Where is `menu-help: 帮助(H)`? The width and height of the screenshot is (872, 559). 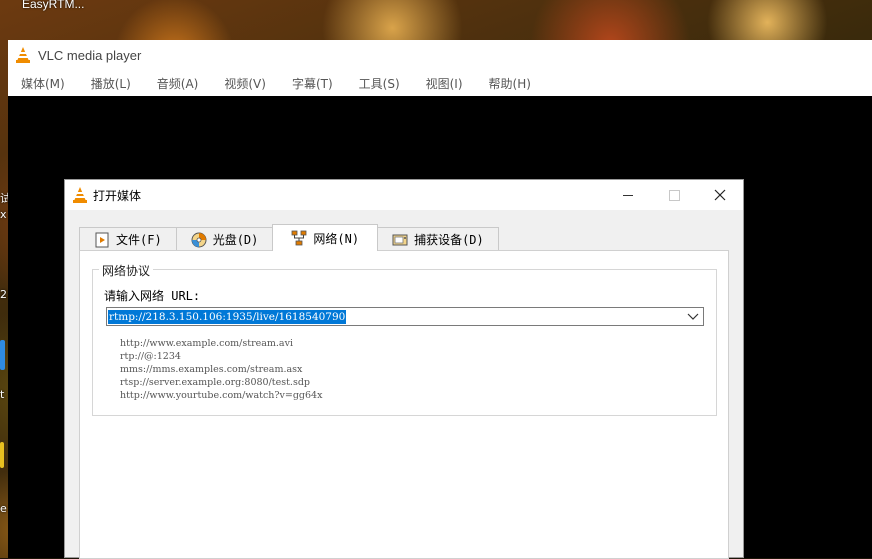
menu-help: 帮助(H) is located at coordinates (510, 83).